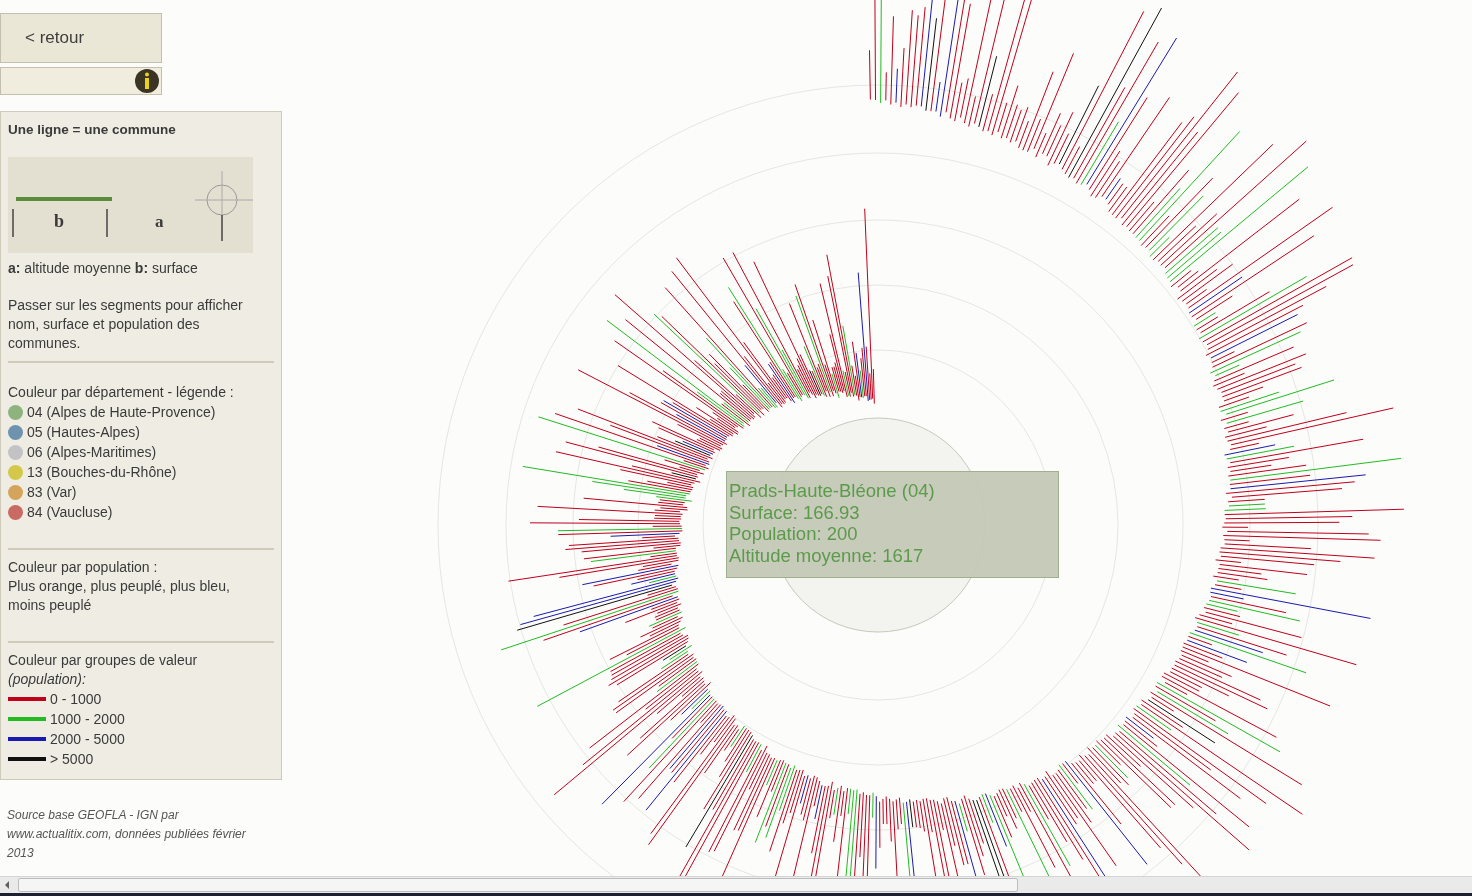  What do you see at coordinates (832, 491) in the screenshot?
I see `tooltip-line: Prads-Haute-Bléone (04)` at bounding box center [832, 491].